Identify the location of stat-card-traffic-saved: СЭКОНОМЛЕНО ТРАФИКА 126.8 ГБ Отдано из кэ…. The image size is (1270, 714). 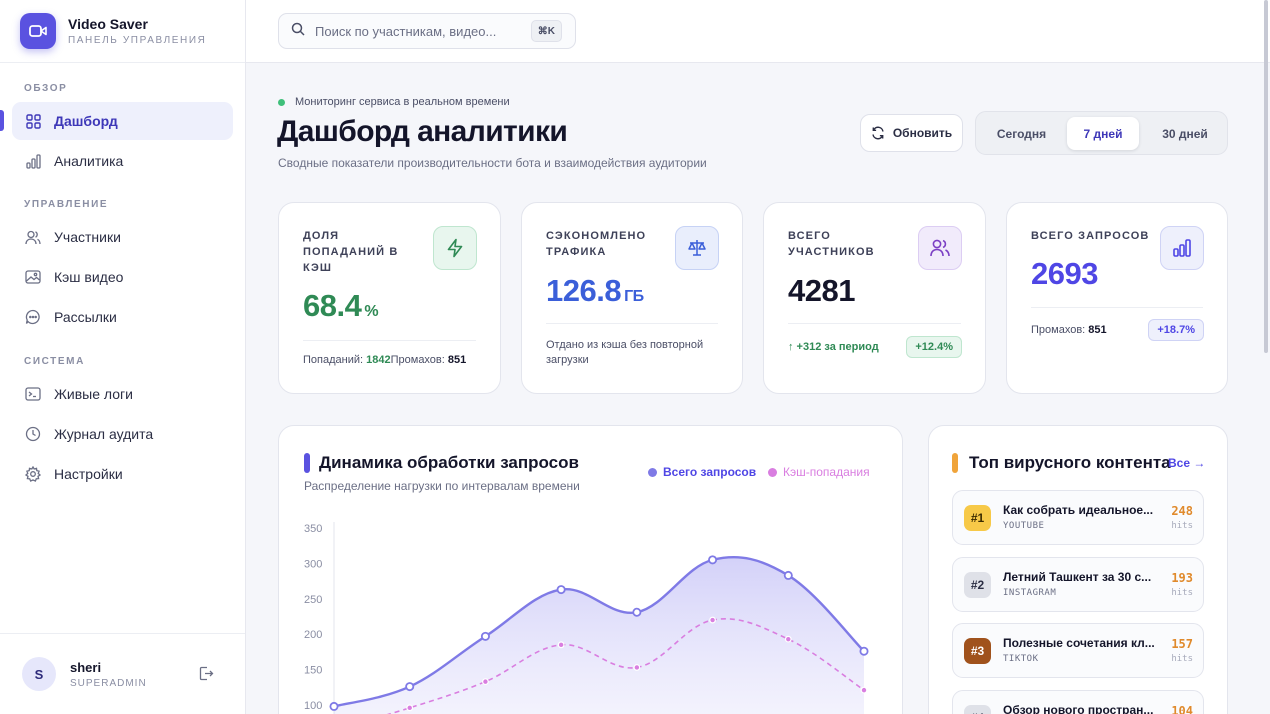
(632, 298).